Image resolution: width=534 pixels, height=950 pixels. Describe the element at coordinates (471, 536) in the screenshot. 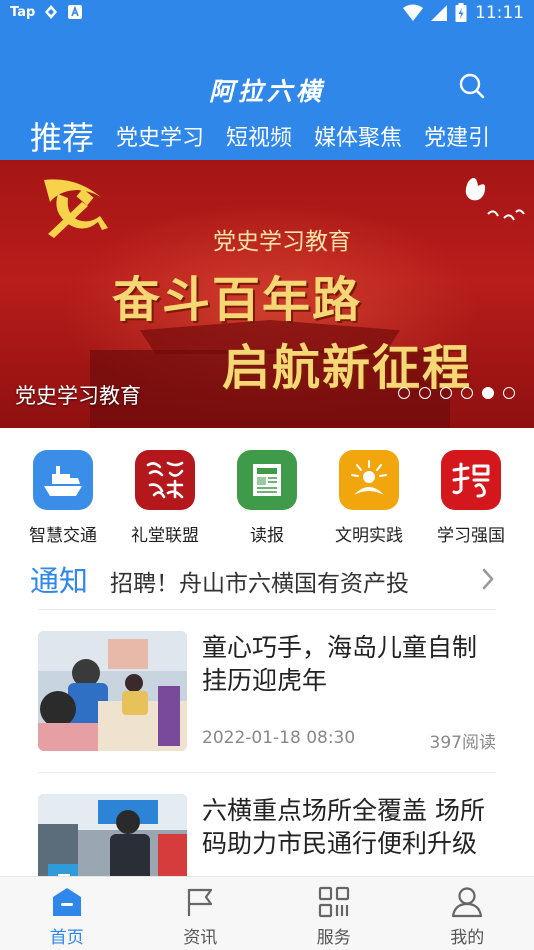

I see `shortcut-label: 学习强国` at that location.